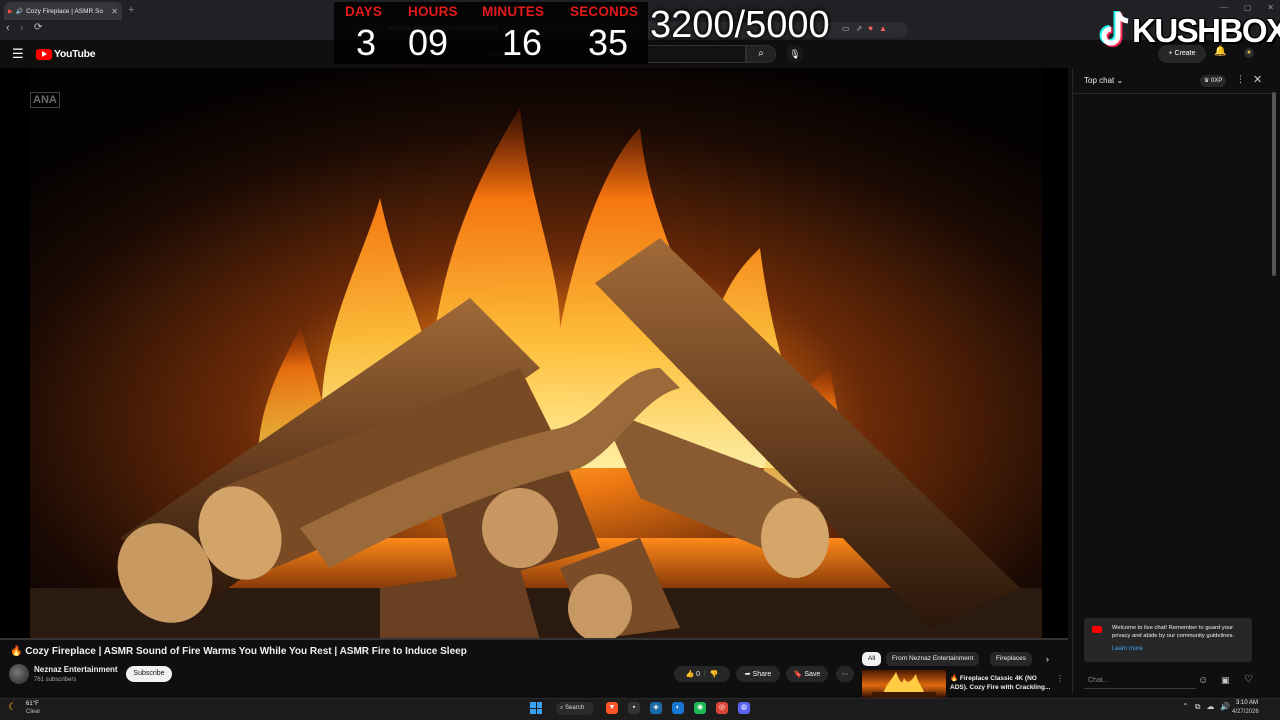 This screenshot has width=1280, height=720. Describe the element at coordinates (1224, 7) in the screenshot. I see `minimize-icon: —` at that location.